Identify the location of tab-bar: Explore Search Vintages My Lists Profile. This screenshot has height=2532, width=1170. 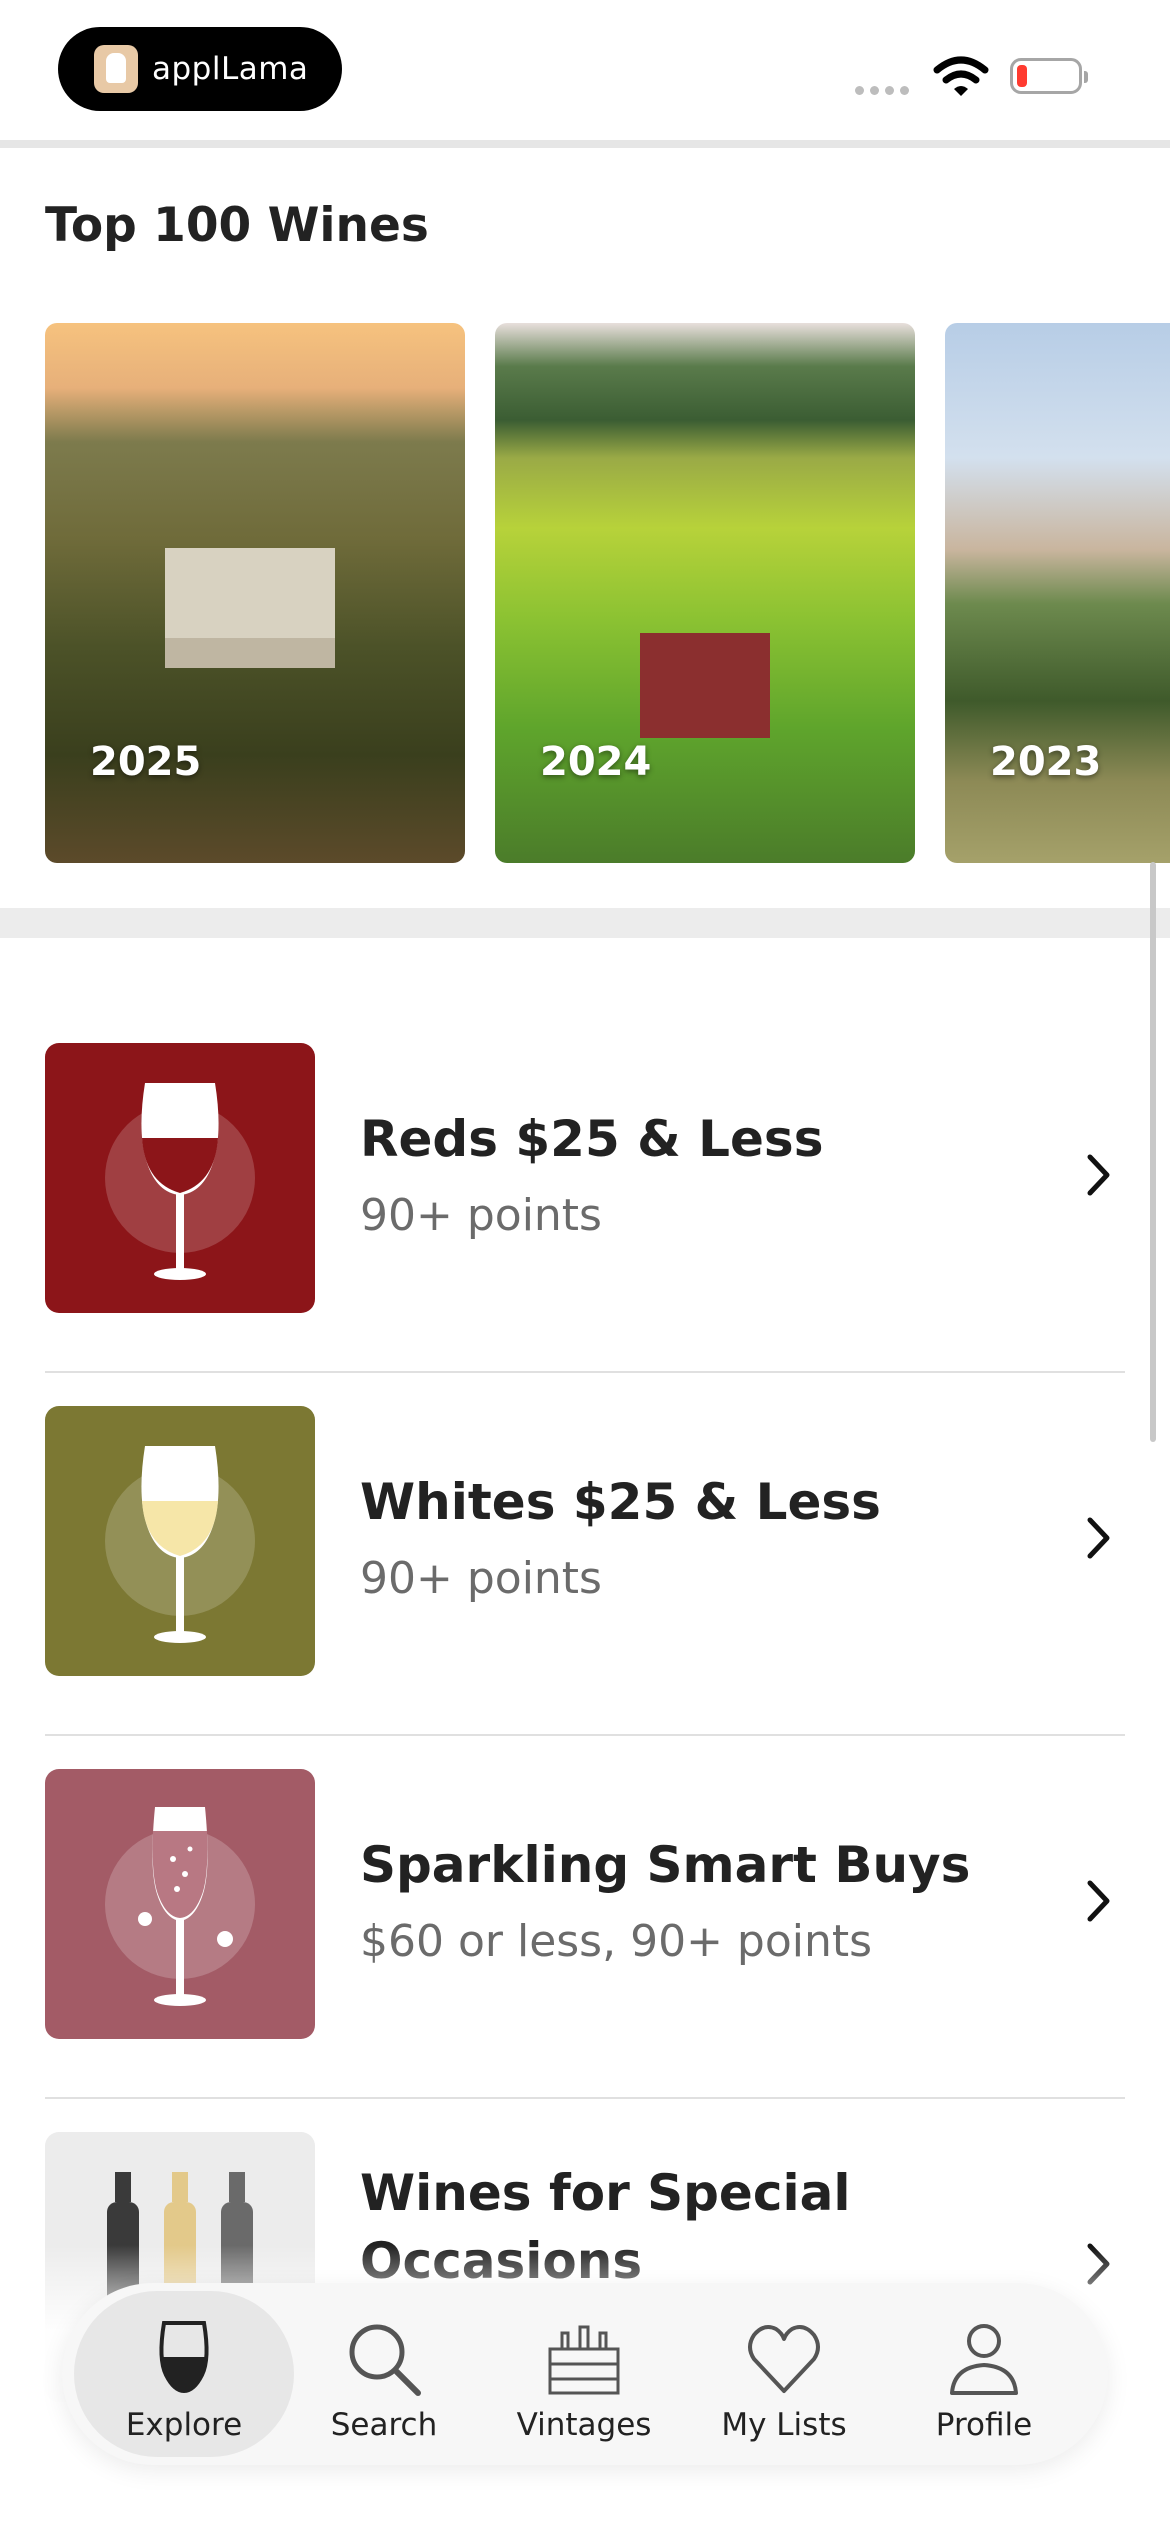
(585, 2374).